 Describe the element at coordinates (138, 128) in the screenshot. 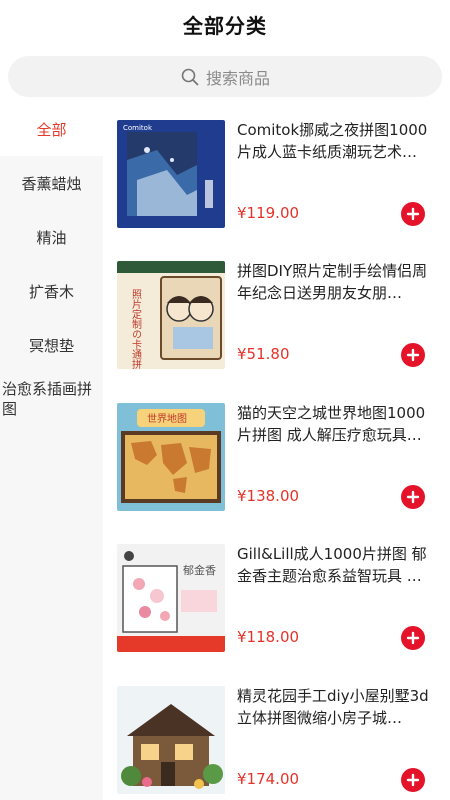

I see `product-image-brand: Comitok` at that location.